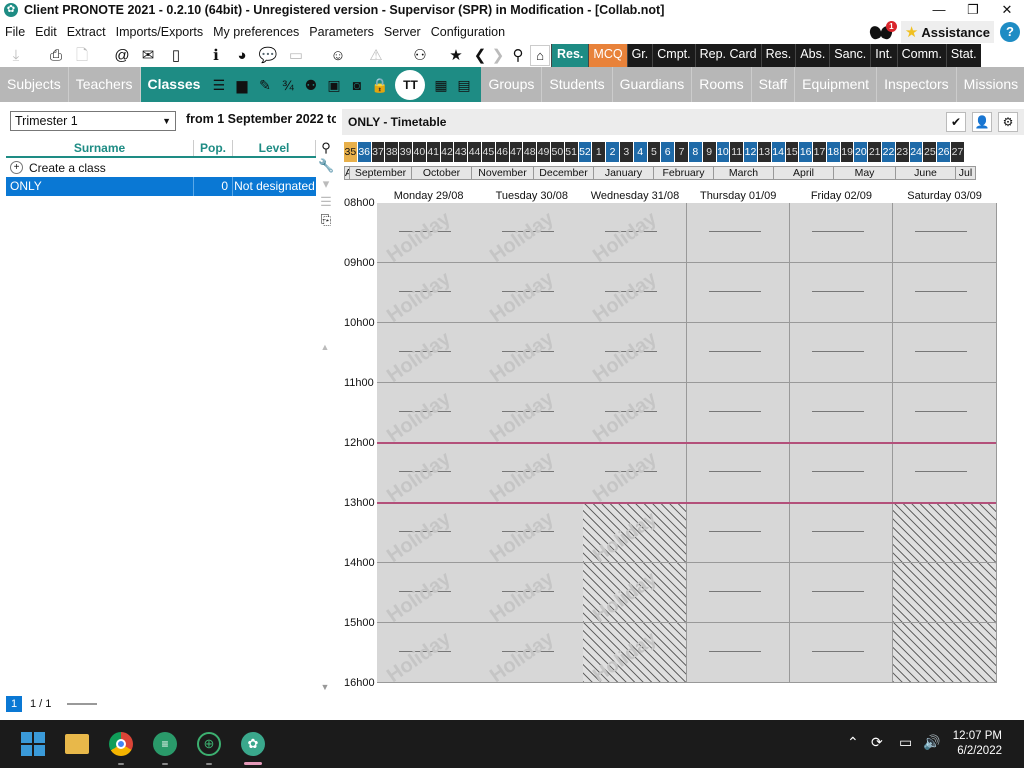  Describe the element at coordinates (982, 122) in the screenshot. I see `person-icon: 👤` at that location.